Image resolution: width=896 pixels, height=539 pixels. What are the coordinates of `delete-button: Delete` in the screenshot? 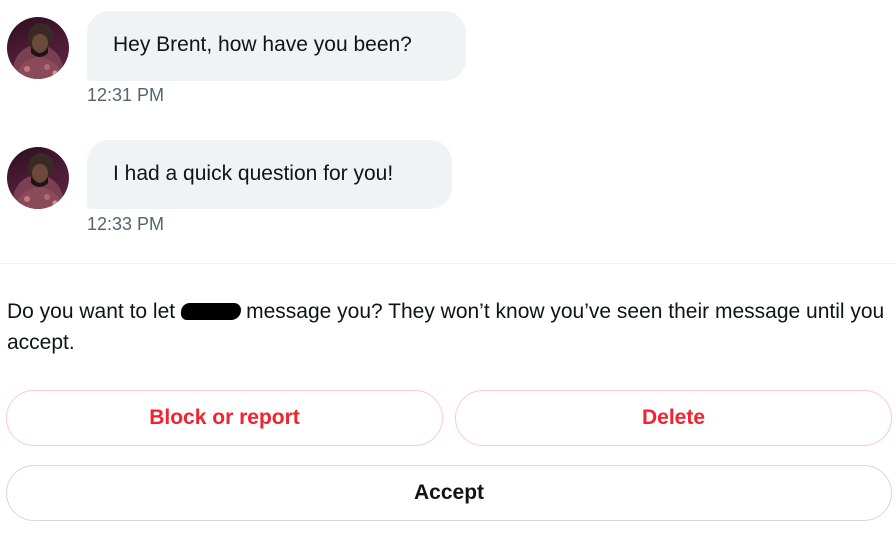 It's located at (673, 418).